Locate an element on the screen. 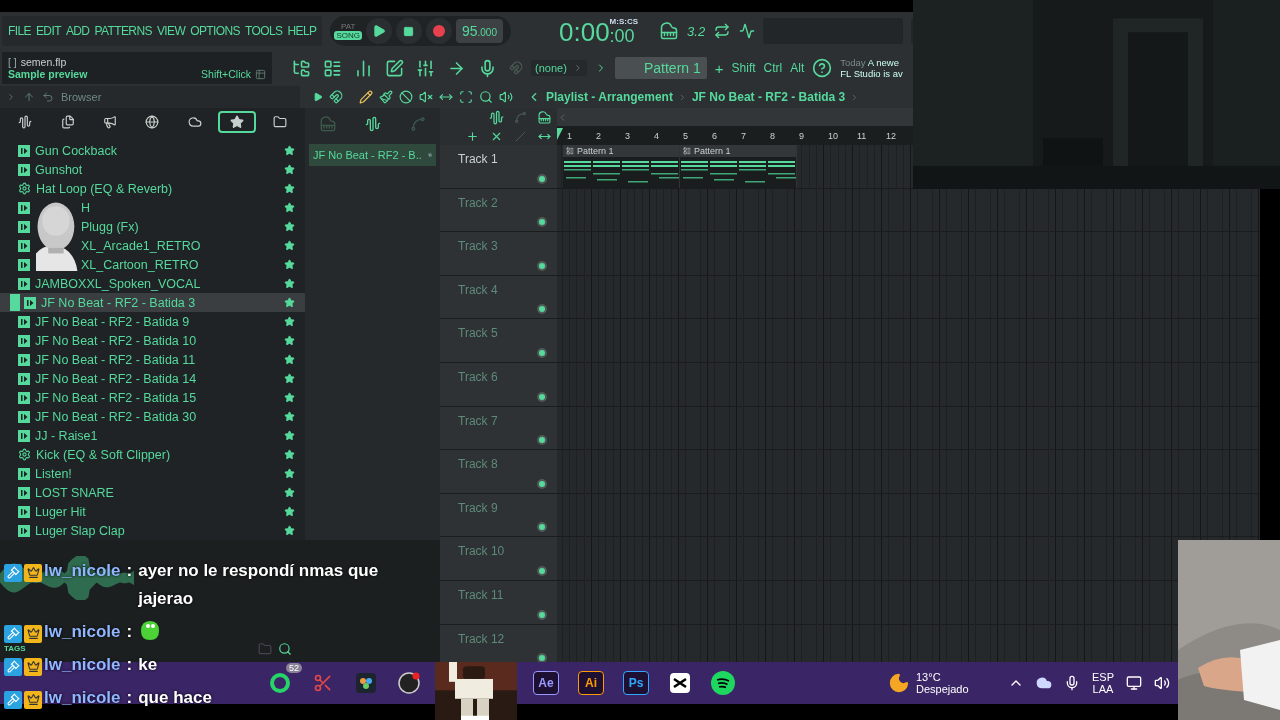 The width and height of the screenshot is (1280, 720). add-icon is located at coordinates (472, 136).